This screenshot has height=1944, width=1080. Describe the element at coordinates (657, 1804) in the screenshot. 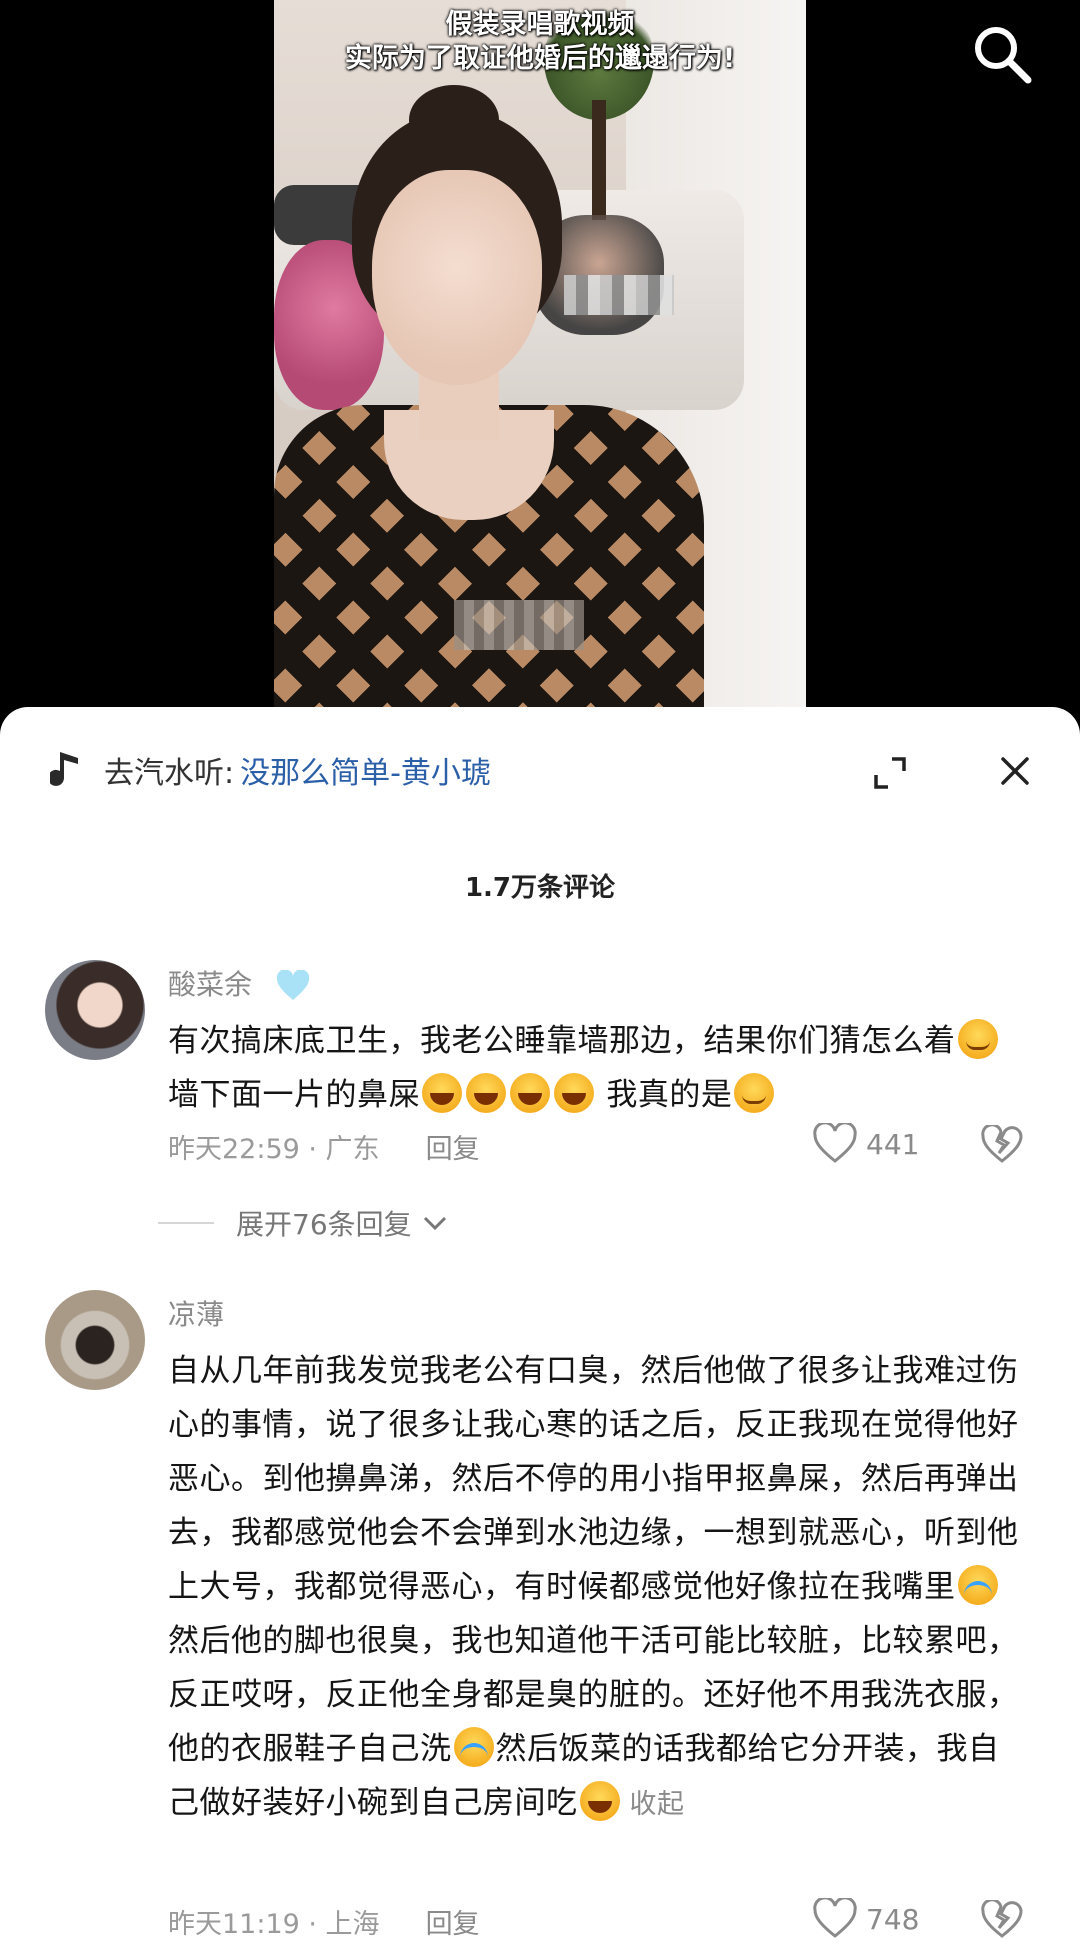

I see `collapse-button: 收起` at that location.